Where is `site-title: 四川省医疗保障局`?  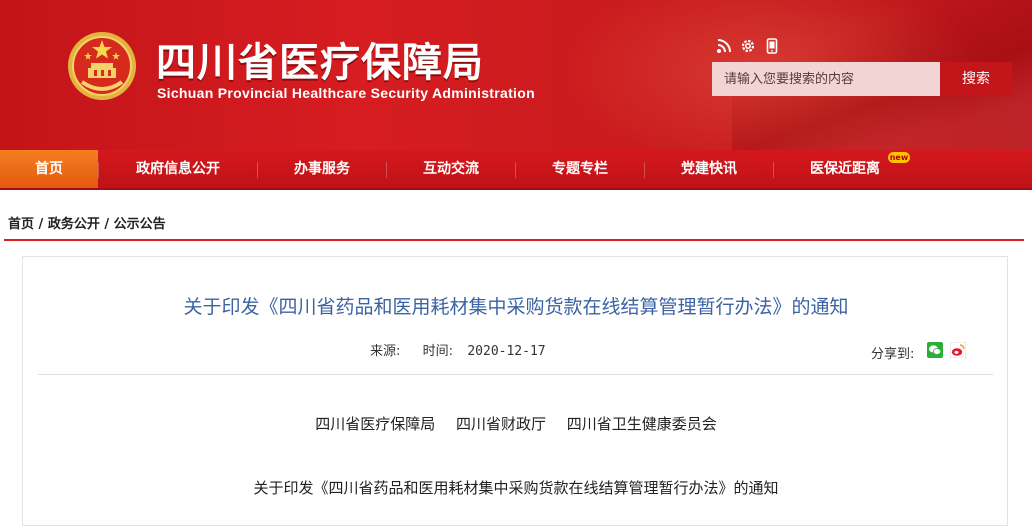 site-title: 四川省医疗保障局 is located at coordinates (320, 63).